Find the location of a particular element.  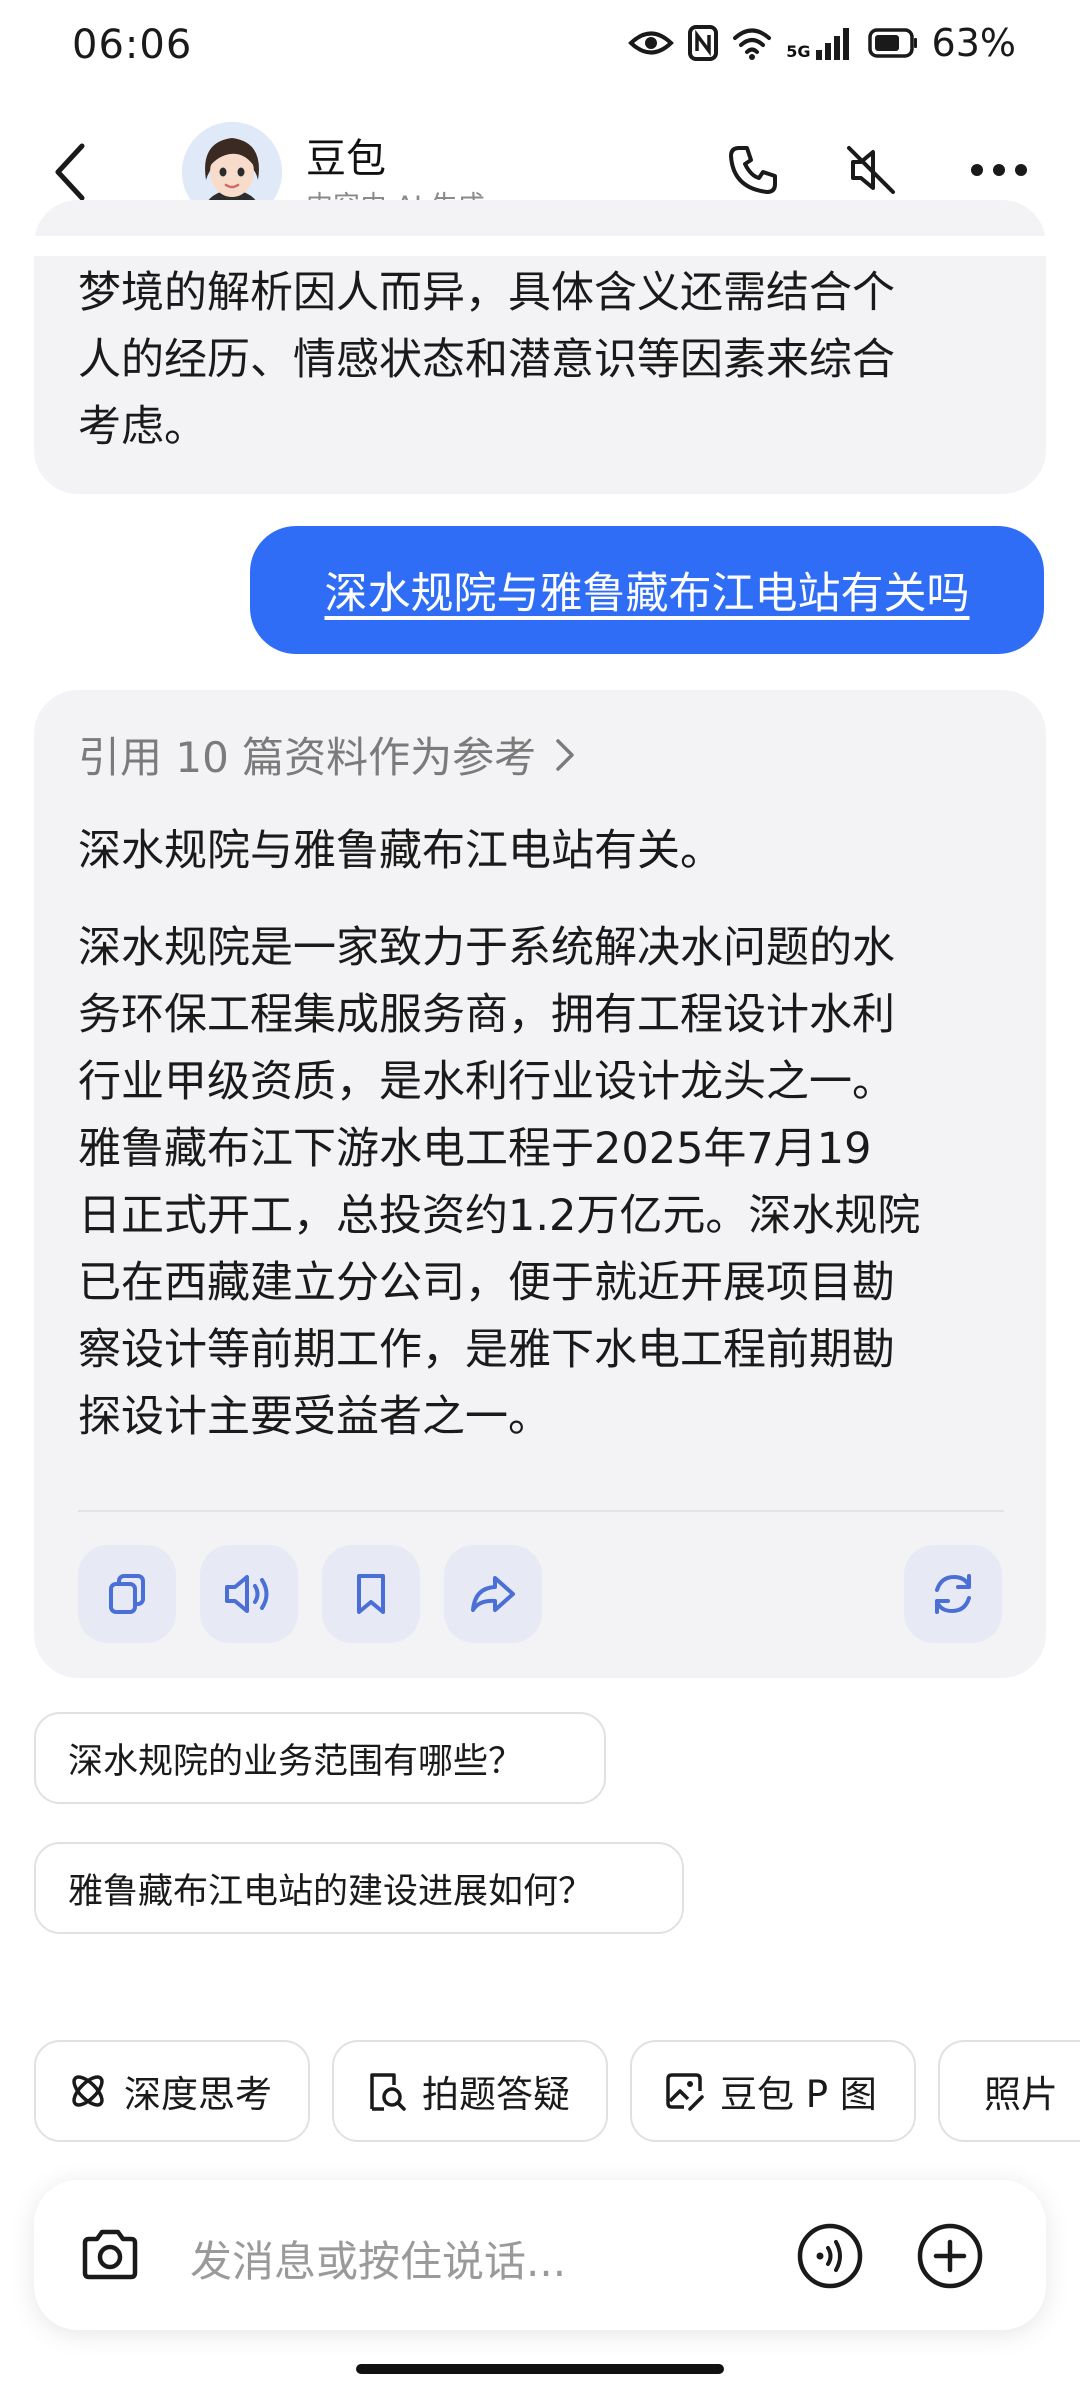

regenerate-button is located at coordinates (953, 1594).